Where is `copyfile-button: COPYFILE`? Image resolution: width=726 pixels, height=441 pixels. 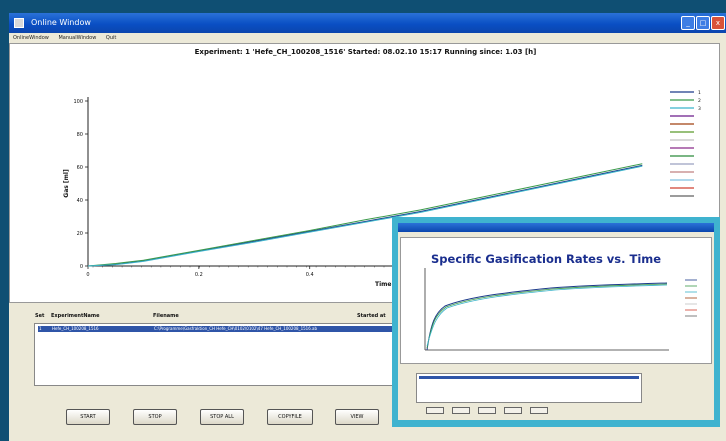
copyfile-button: COPYFILE is located at coordinates (290, 417).